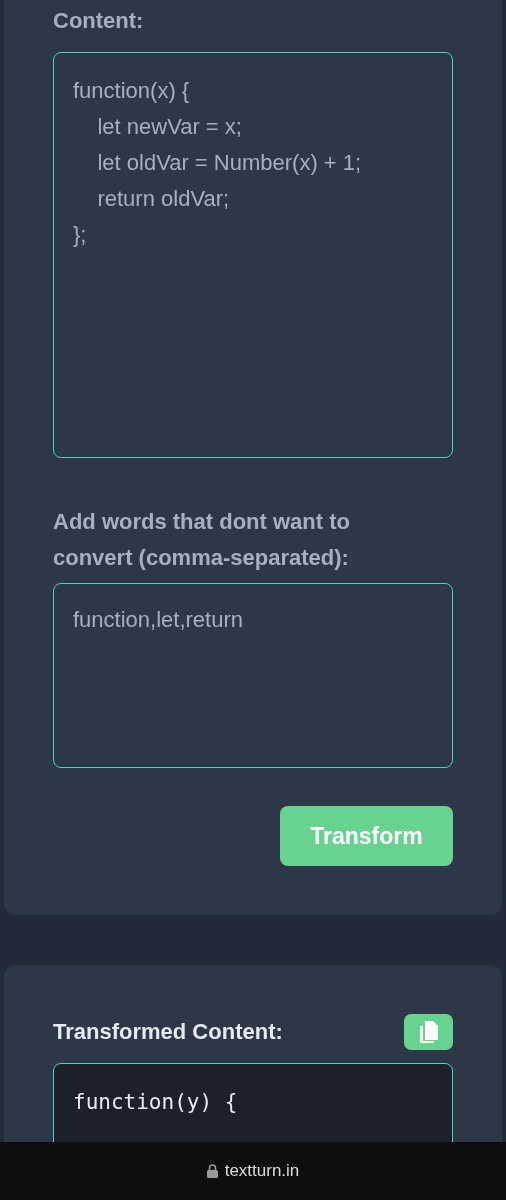 This screenshot has width=506, height=1200. I want to click on copy-icon, so click(428, 1032).